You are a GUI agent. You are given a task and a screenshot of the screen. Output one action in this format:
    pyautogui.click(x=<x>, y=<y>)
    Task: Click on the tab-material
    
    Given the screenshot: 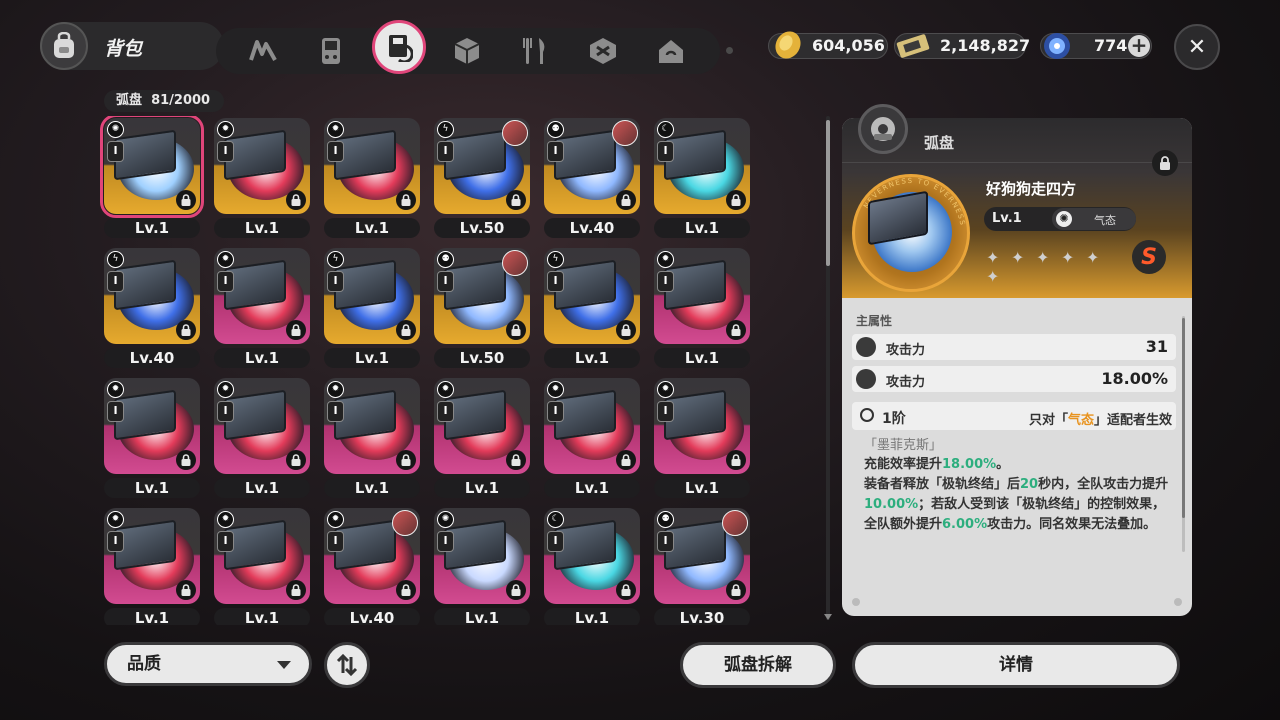 What is the action you would take?
    pyautogui.click(x=467, y=51)
    